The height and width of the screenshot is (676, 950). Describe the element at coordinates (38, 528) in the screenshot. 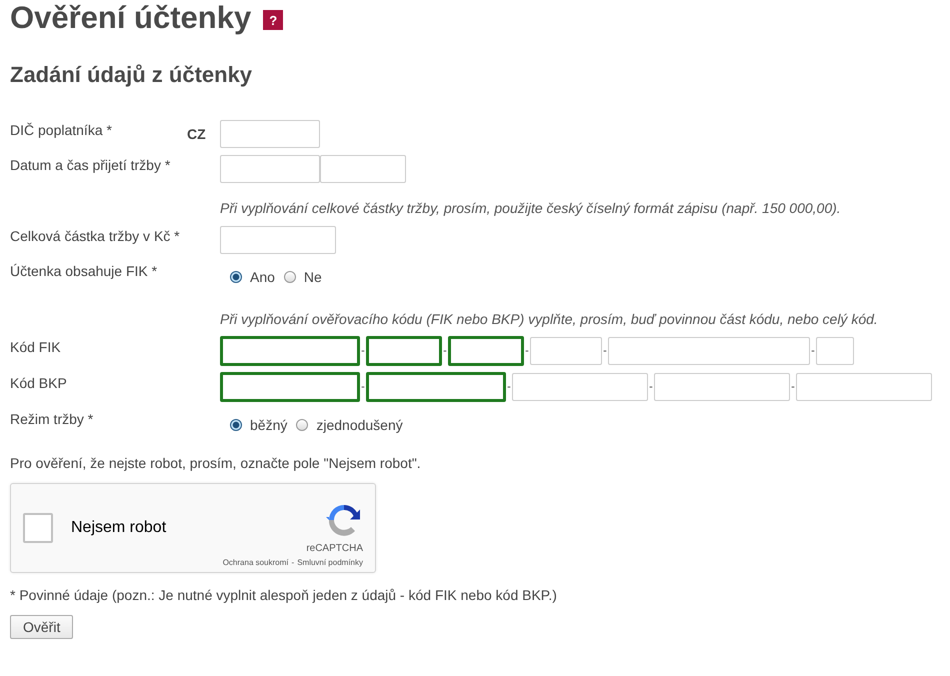

I see `captcha-checkbox` at that location.